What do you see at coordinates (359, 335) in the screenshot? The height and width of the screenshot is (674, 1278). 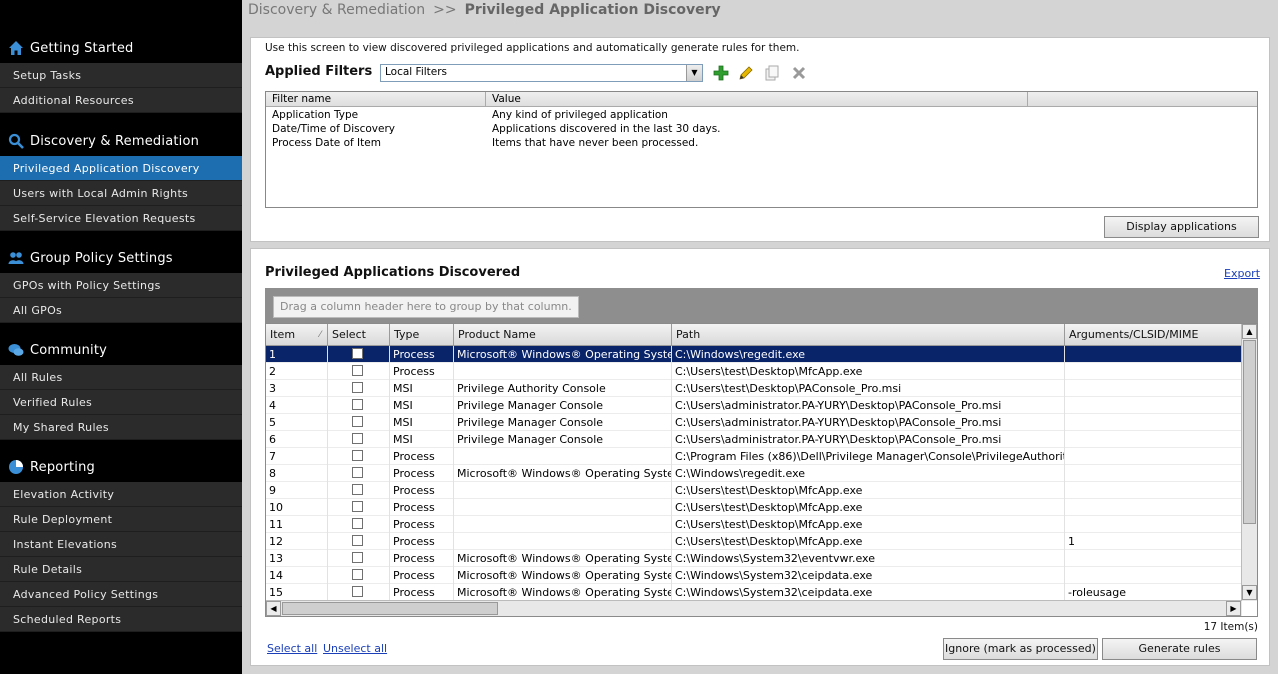 I see `column-header-select: Select` at bounding box center [359, 335].